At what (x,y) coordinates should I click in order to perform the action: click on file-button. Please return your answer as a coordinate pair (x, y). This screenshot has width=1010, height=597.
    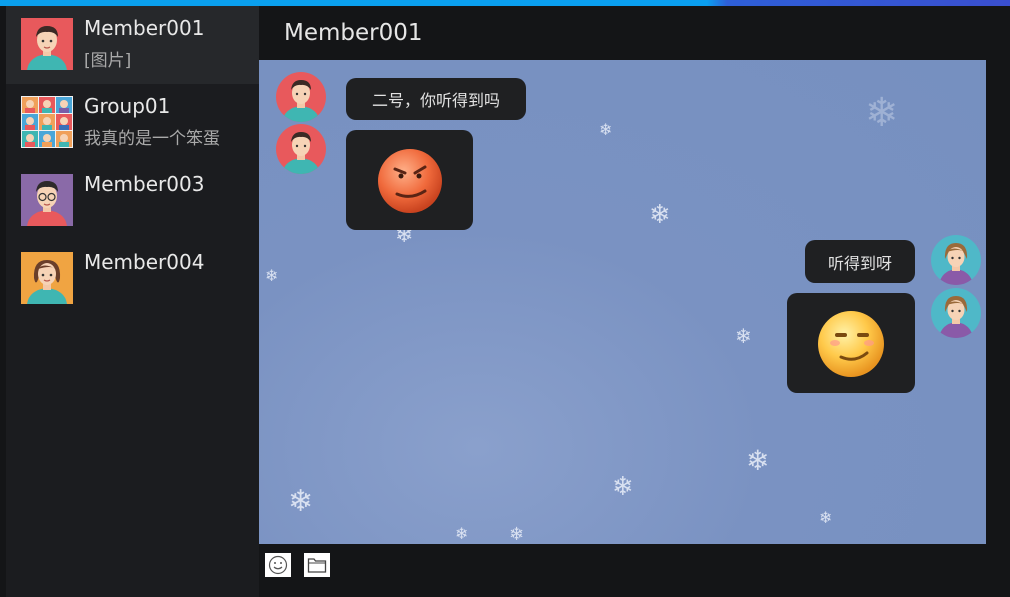
    Looking at the image, I should click on (317, 565).